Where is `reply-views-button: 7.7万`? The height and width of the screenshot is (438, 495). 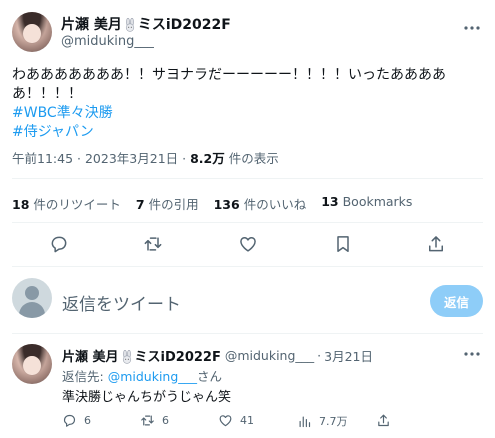
reply-views-button: 7.7万 is located at coordinates (322, 421).